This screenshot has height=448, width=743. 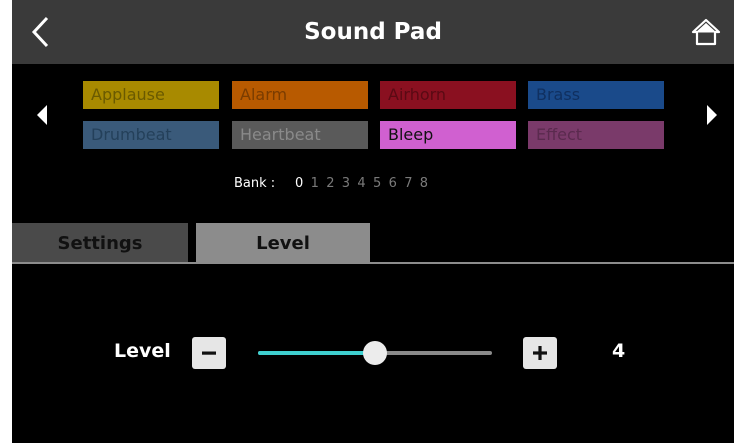 I want to click on tab-divider, so click(x=373, y=263).